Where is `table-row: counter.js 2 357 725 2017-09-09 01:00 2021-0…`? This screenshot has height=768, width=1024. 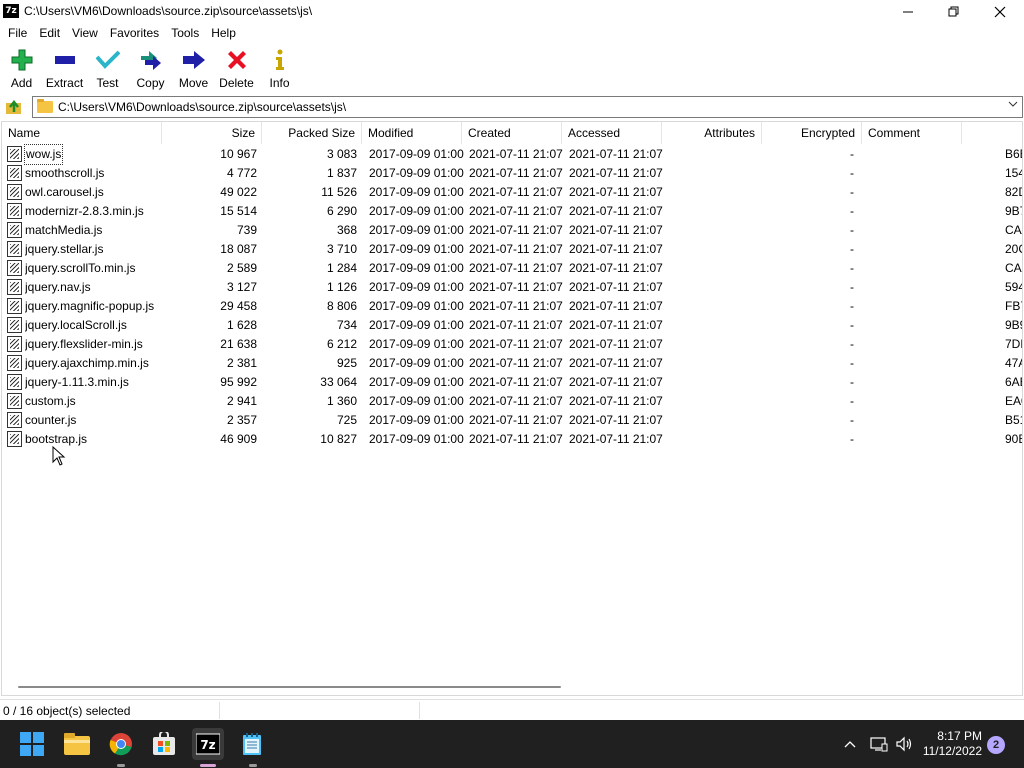
table-row: counter.js 2 357 725 2017-09-09 01:00 2021-0… is located at coordinates (512, 420).